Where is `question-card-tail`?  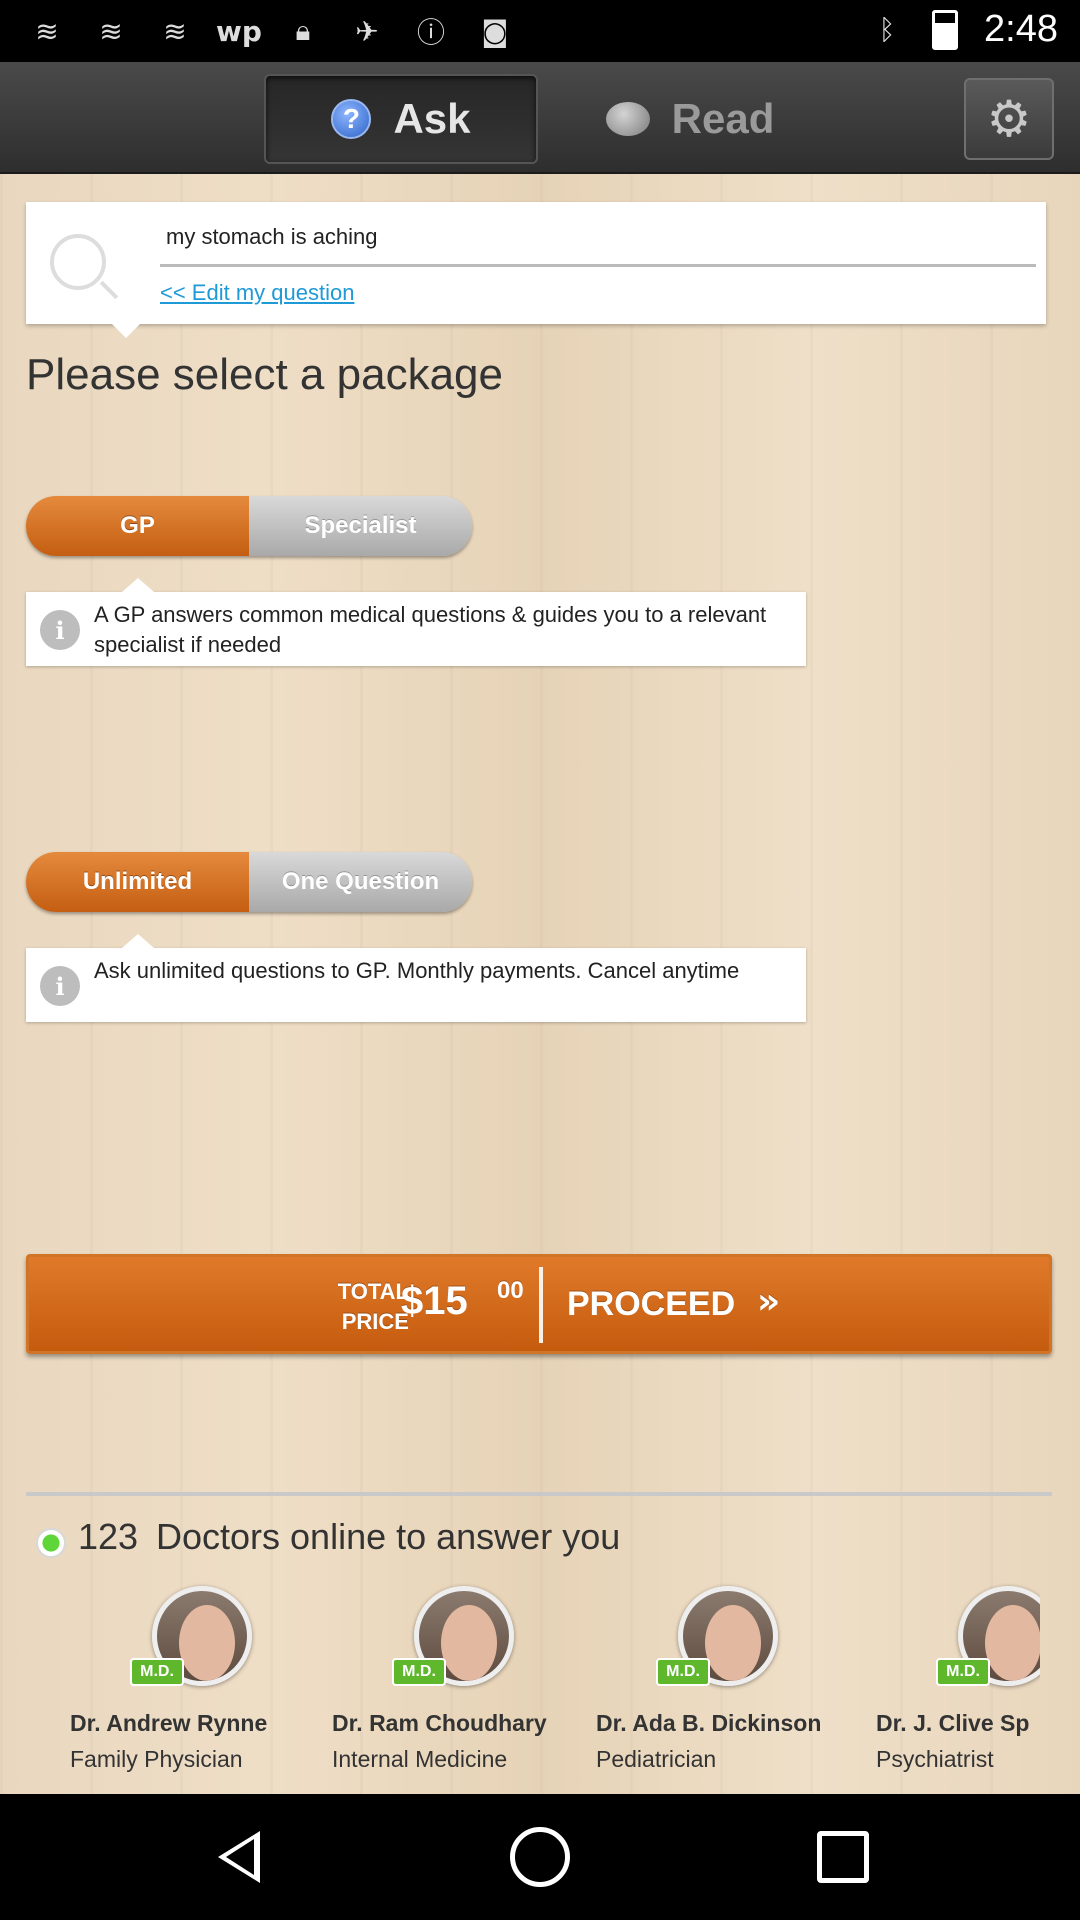 question-card-tail is located at coordinates (126, 331).